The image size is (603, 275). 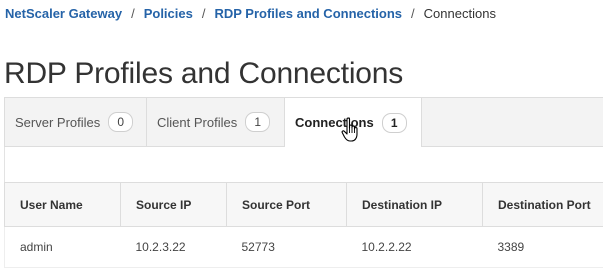 What do you see at coordinates (62, 204) in the screenshot?
I see `column-header-user-name: User Name` at bounding box center [62, 204].